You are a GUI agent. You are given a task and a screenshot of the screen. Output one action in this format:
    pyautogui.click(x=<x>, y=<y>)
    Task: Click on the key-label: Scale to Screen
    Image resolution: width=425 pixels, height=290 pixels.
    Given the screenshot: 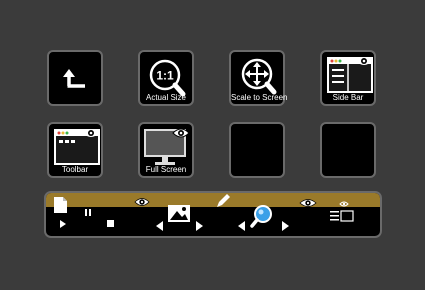 What is the action you would take?
    pyautogui.click(x=259, y=97)
    